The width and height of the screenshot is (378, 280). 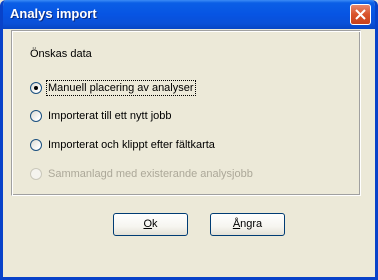 What do you see at coordinates (150, 174) in the screenshot?
I see `radio-label: Sammanlagd med existerande analysjobb` at bounding box center [150, 174].